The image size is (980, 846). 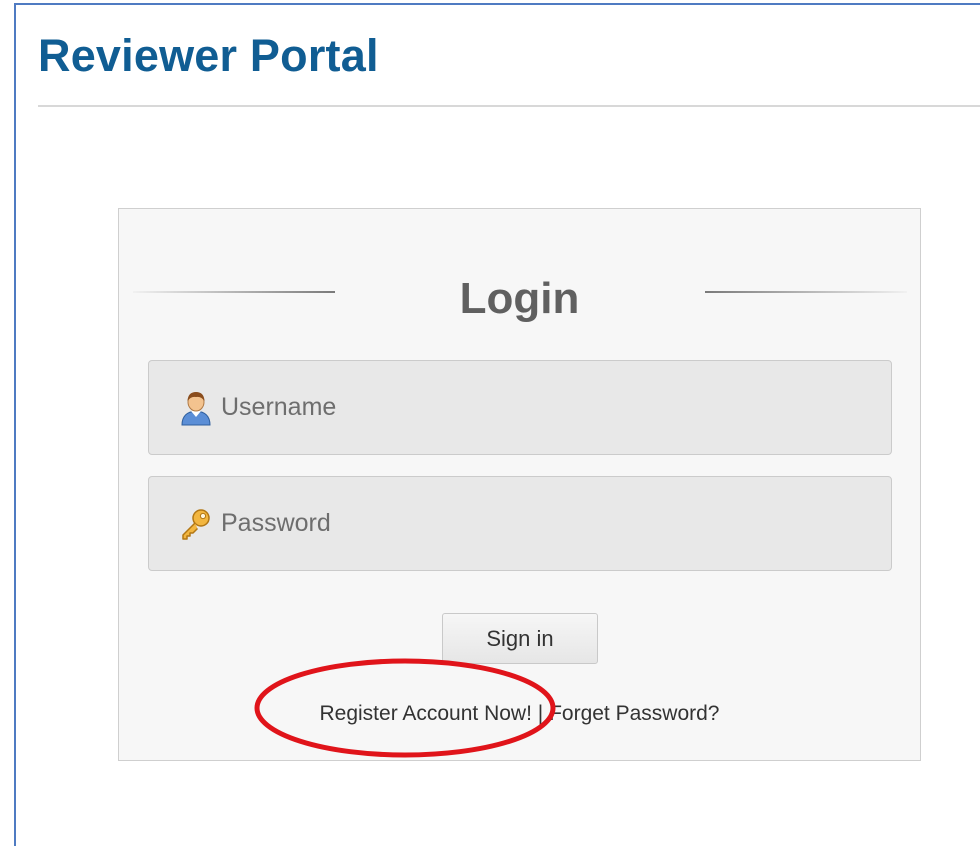 I want to click on forgot-password-link: Forget Password?, so click(x=634, y=713).